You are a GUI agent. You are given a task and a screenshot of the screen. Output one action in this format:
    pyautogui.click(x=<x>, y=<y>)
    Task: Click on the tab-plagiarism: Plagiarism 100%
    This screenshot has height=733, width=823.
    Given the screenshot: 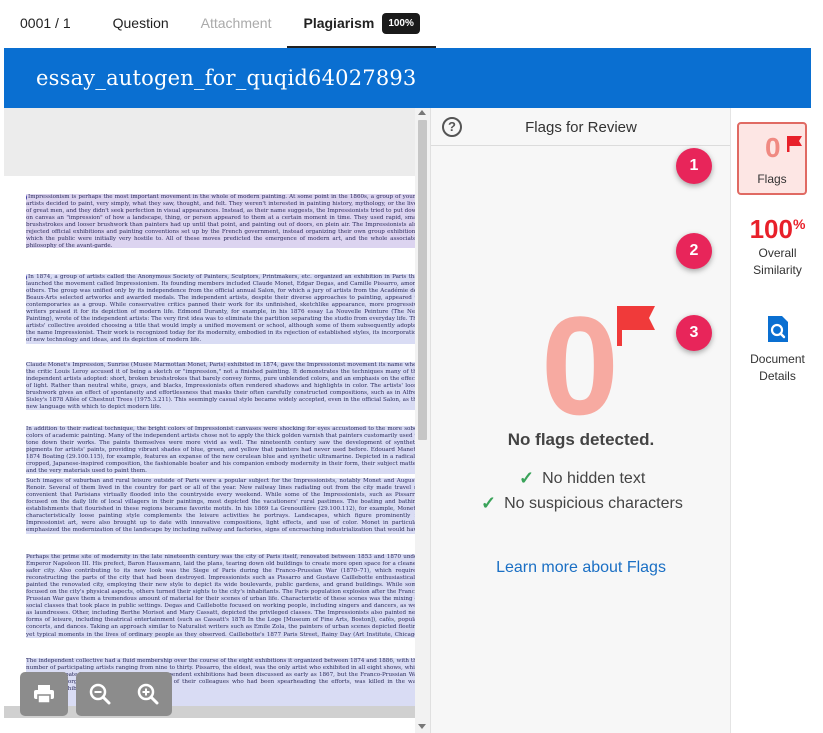 What is the action you would take?
    pyautogui.click(x=361, y=24)
    